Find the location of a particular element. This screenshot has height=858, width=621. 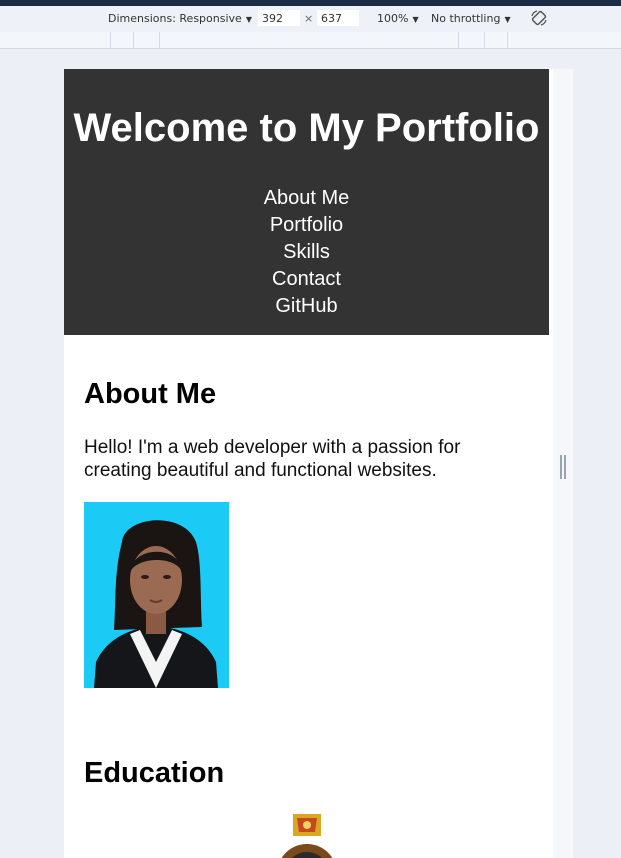

education-section: Education is located at coordinates (308, 807).